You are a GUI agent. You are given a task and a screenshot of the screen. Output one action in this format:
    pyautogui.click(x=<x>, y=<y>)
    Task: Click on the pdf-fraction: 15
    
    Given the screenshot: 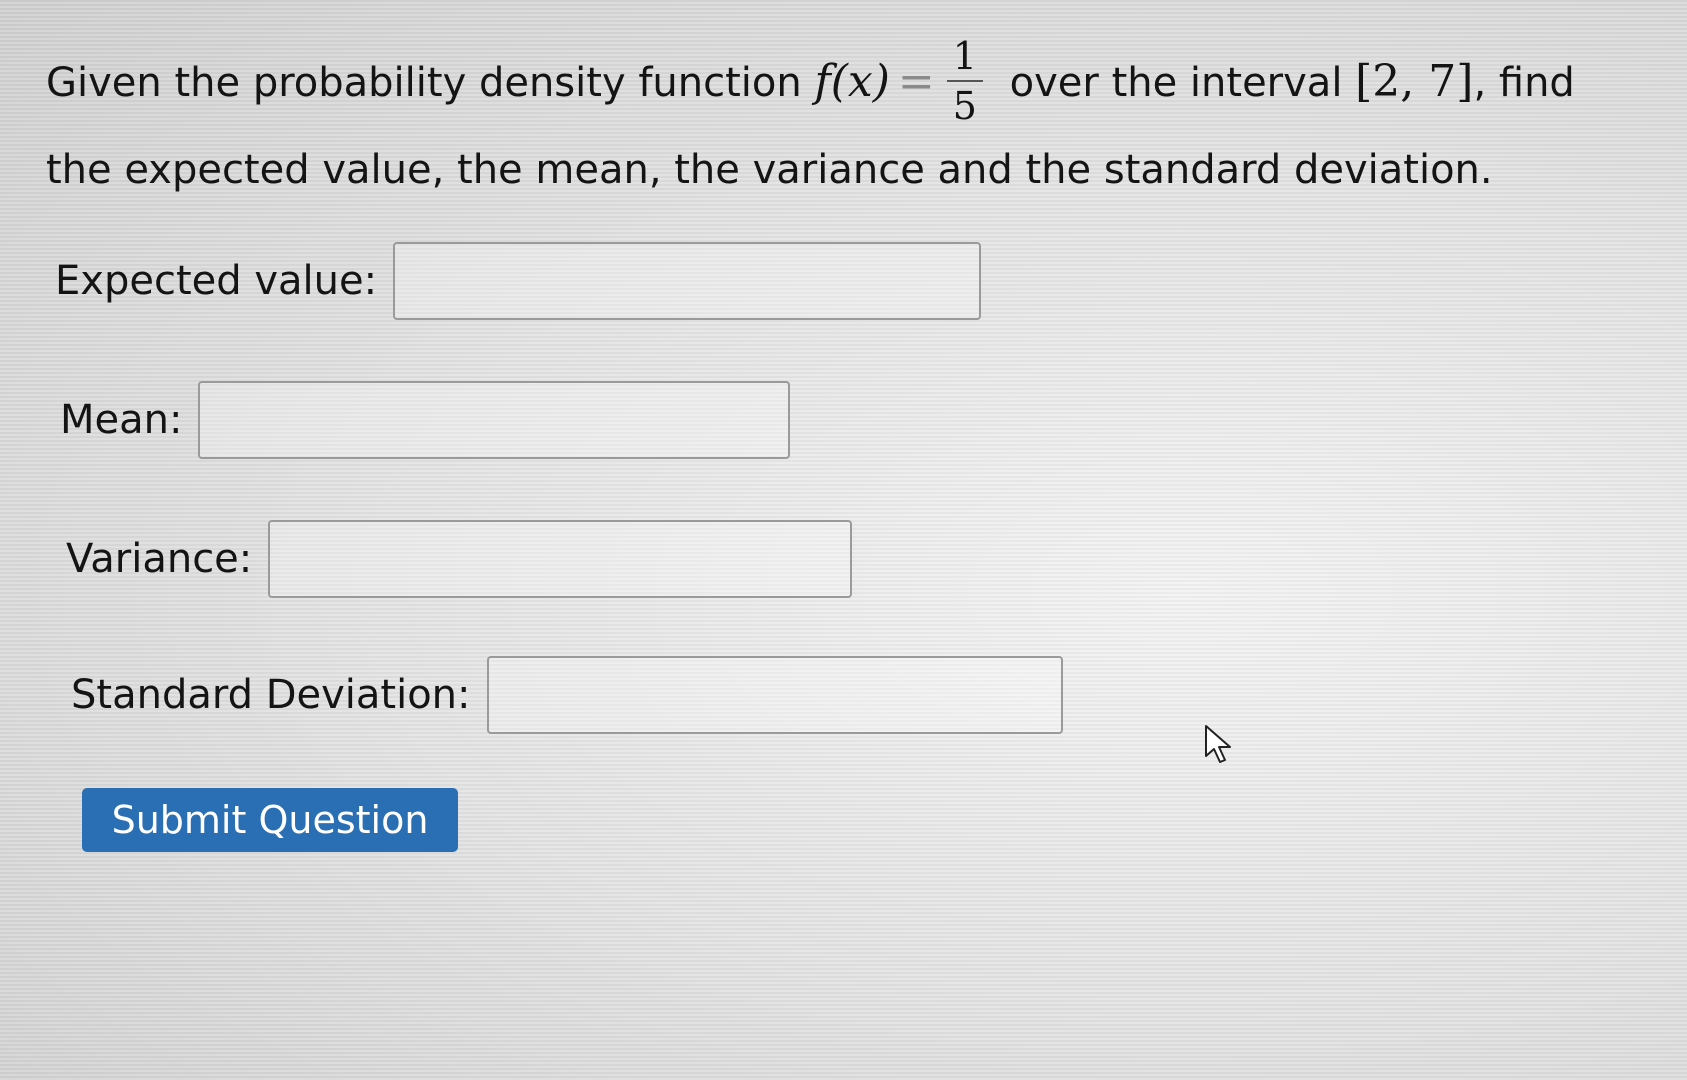 What is the action you would take?
    pyautogui.click(x=964, y=81)
    